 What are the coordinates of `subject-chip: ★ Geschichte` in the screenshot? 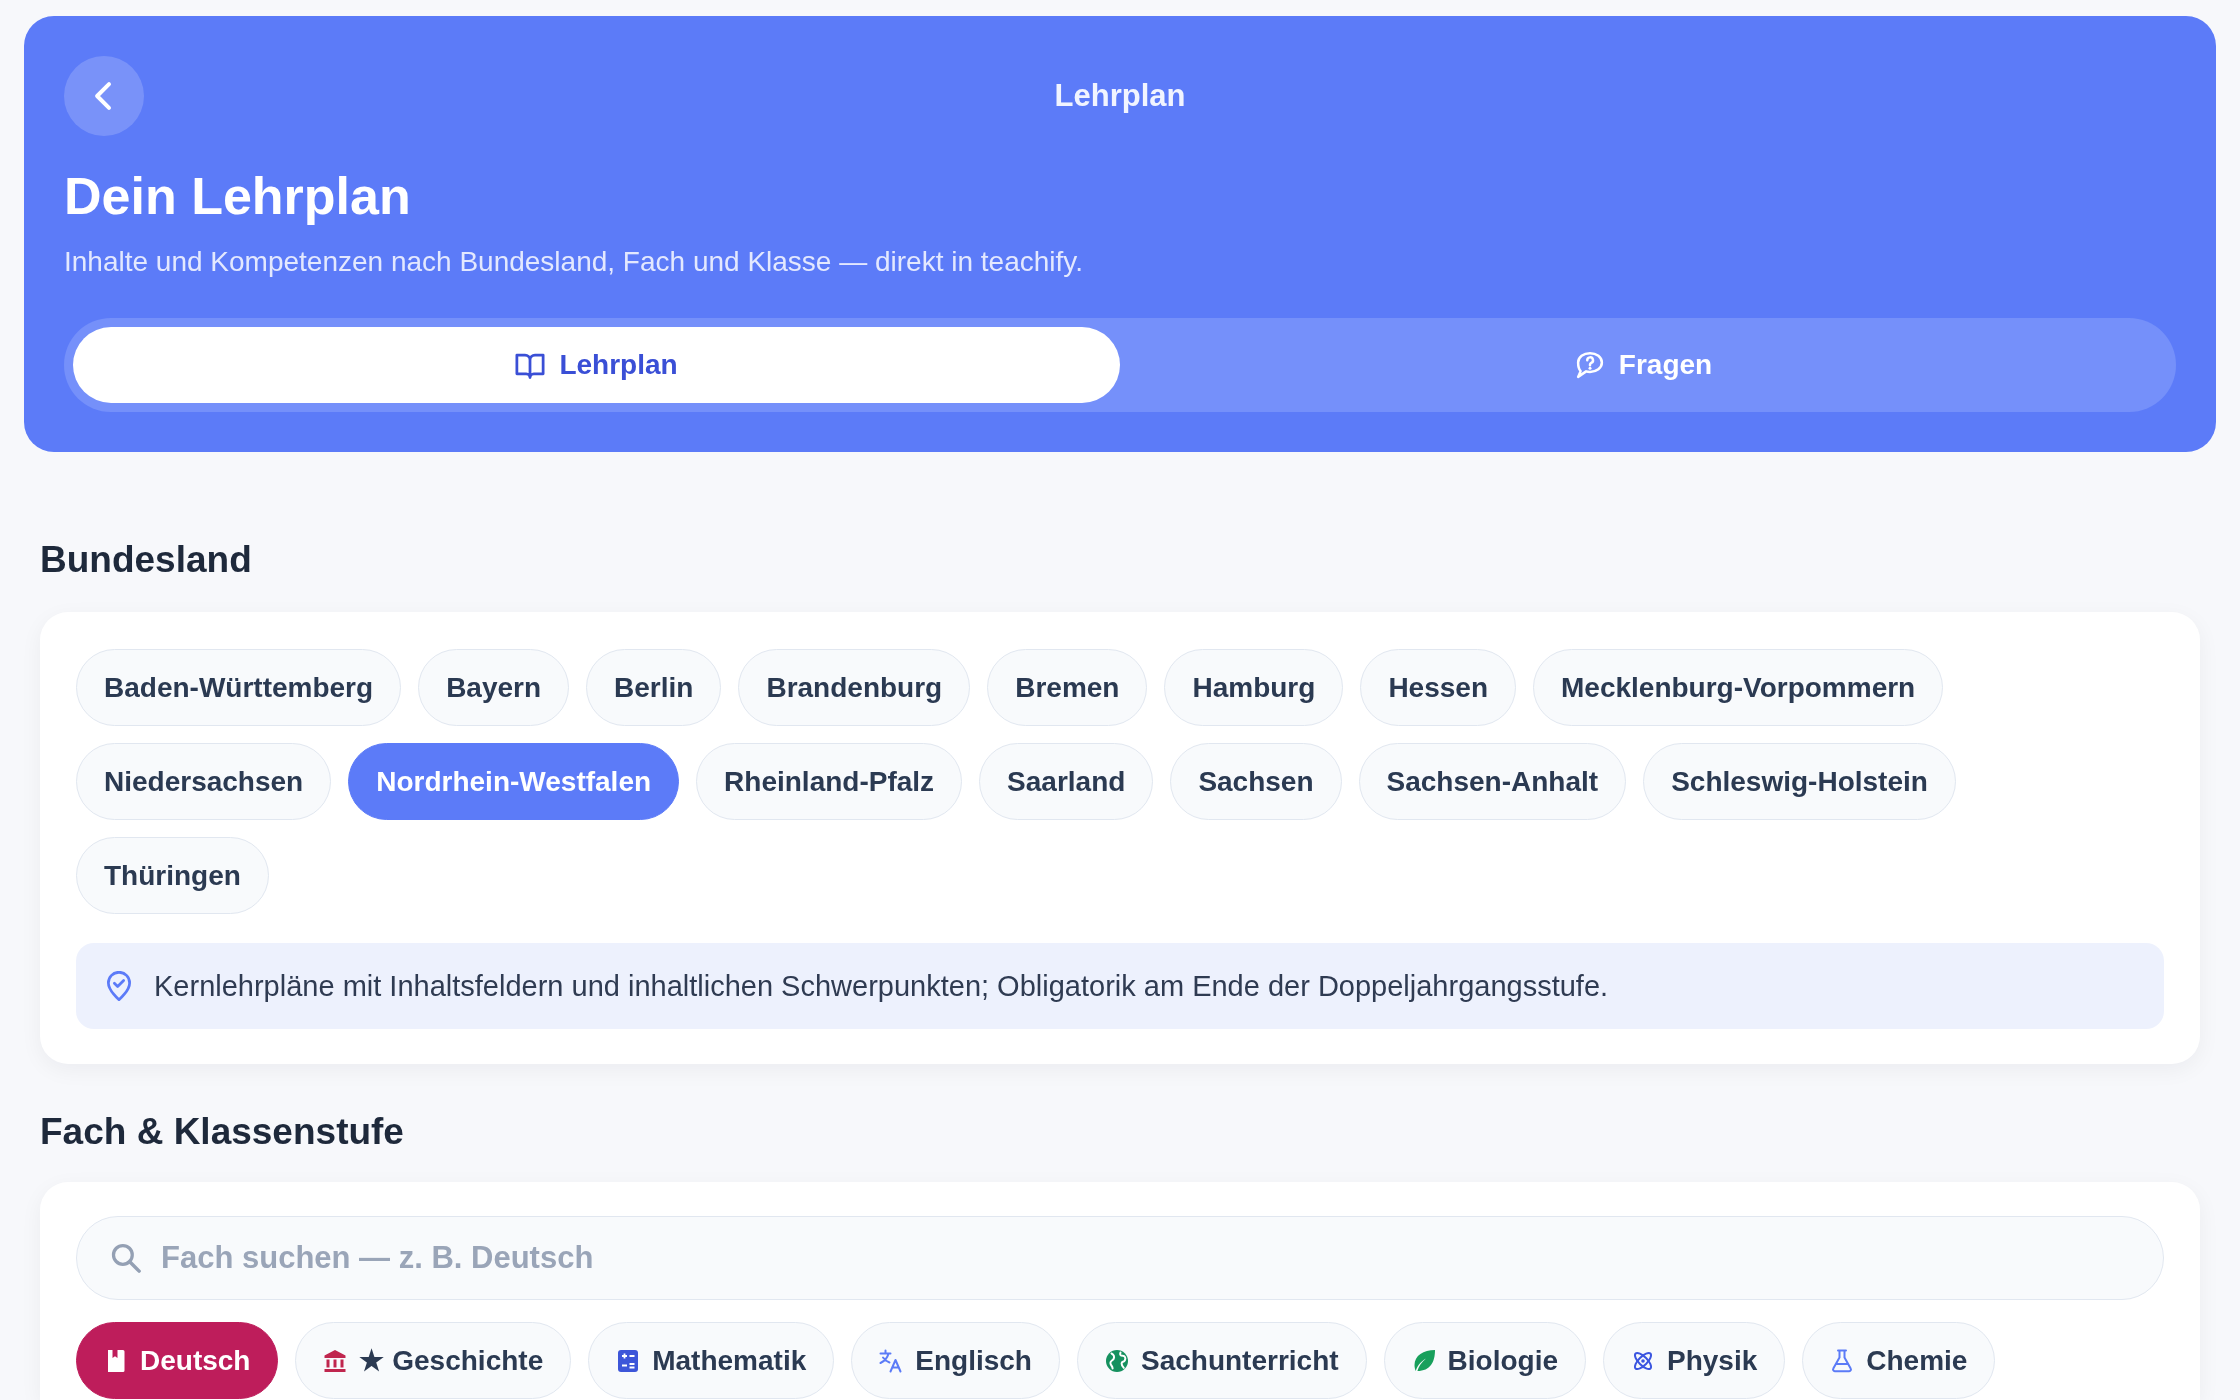 It's located at (433, 1360).